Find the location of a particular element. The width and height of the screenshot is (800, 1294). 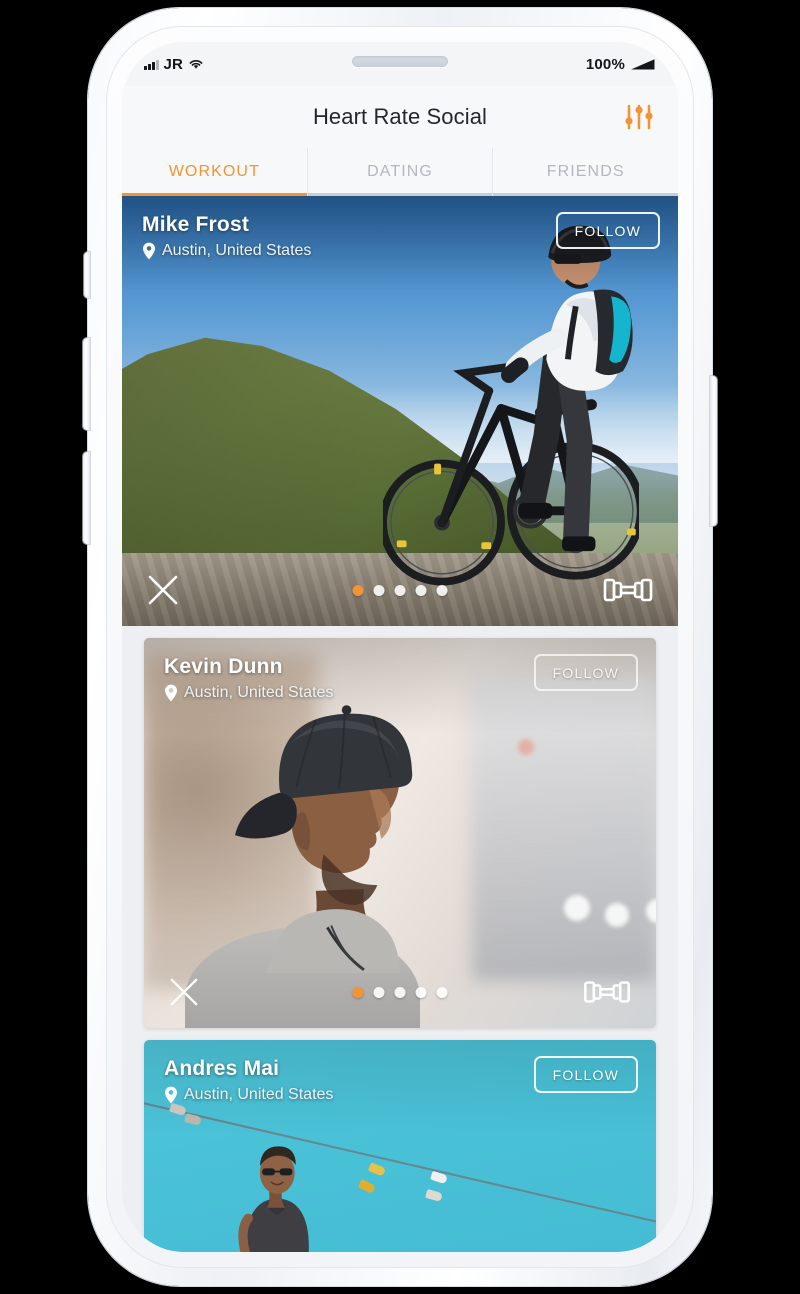

card-user-info: Kevin Dunn Austin, United States is located at coordinates (248, 678).